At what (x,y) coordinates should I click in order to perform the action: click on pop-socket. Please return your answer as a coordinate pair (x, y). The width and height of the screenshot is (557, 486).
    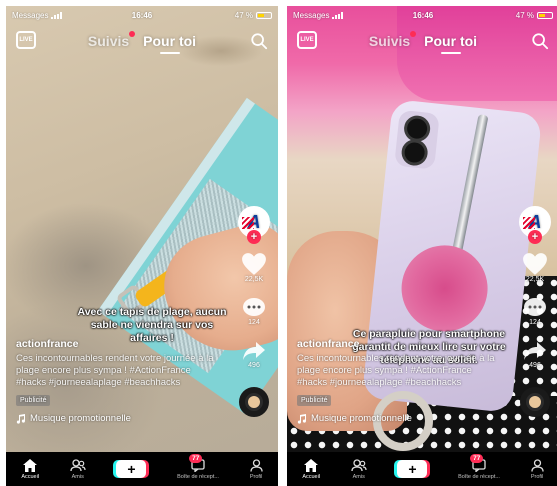
    Looking at the image, I should click on (444, 288).